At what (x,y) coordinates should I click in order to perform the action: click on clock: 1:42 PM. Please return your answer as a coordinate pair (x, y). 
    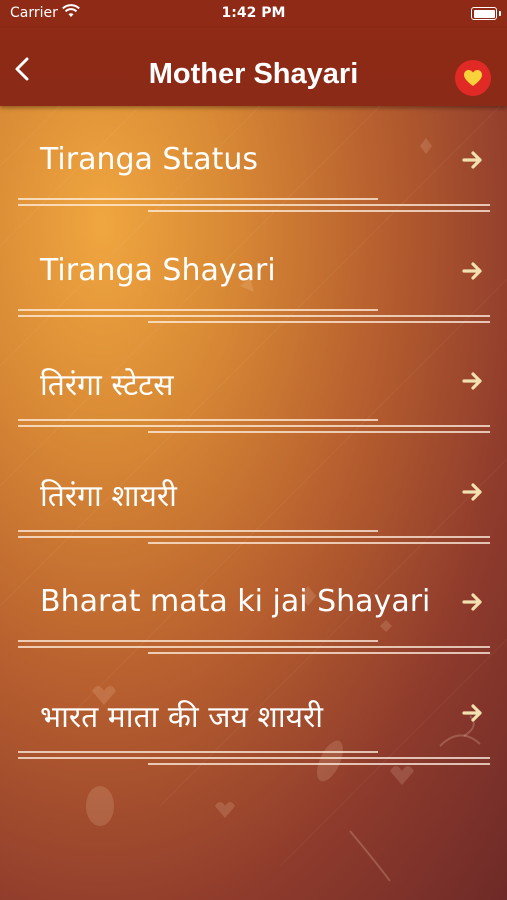
    Looking at the image, I should click on (253, 13).